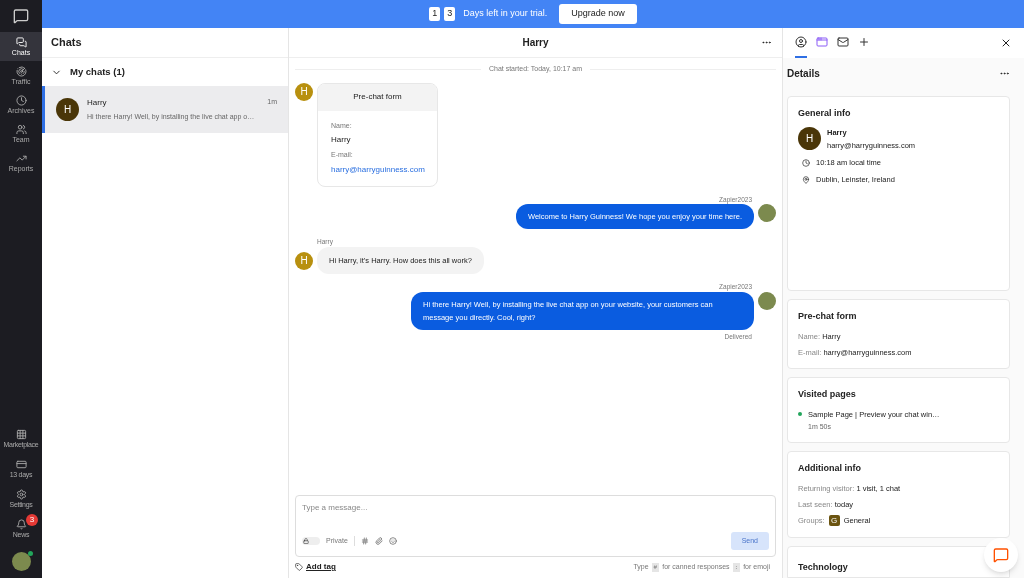 Image resolution: width=1024 pixels, height=578 pixels. What do you see at coordinates (834, 521) in the screenshot?
I see `group-badge: G` at bounding box center [834, 521].